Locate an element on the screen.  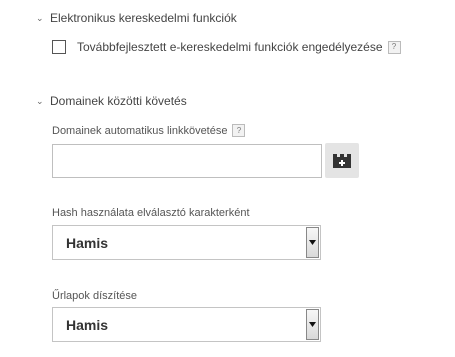
cross-domain-section-header: ⌄ Domainek közötti követés is located at coordinates (111, 101).